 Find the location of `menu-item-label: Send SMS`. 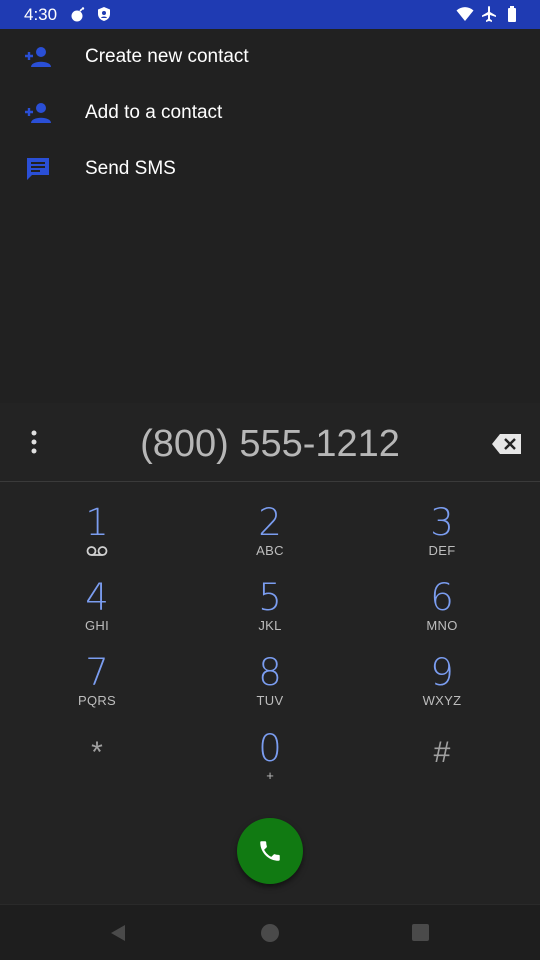

menu-item-label: Send SMS is located at coordinates (130, 168).